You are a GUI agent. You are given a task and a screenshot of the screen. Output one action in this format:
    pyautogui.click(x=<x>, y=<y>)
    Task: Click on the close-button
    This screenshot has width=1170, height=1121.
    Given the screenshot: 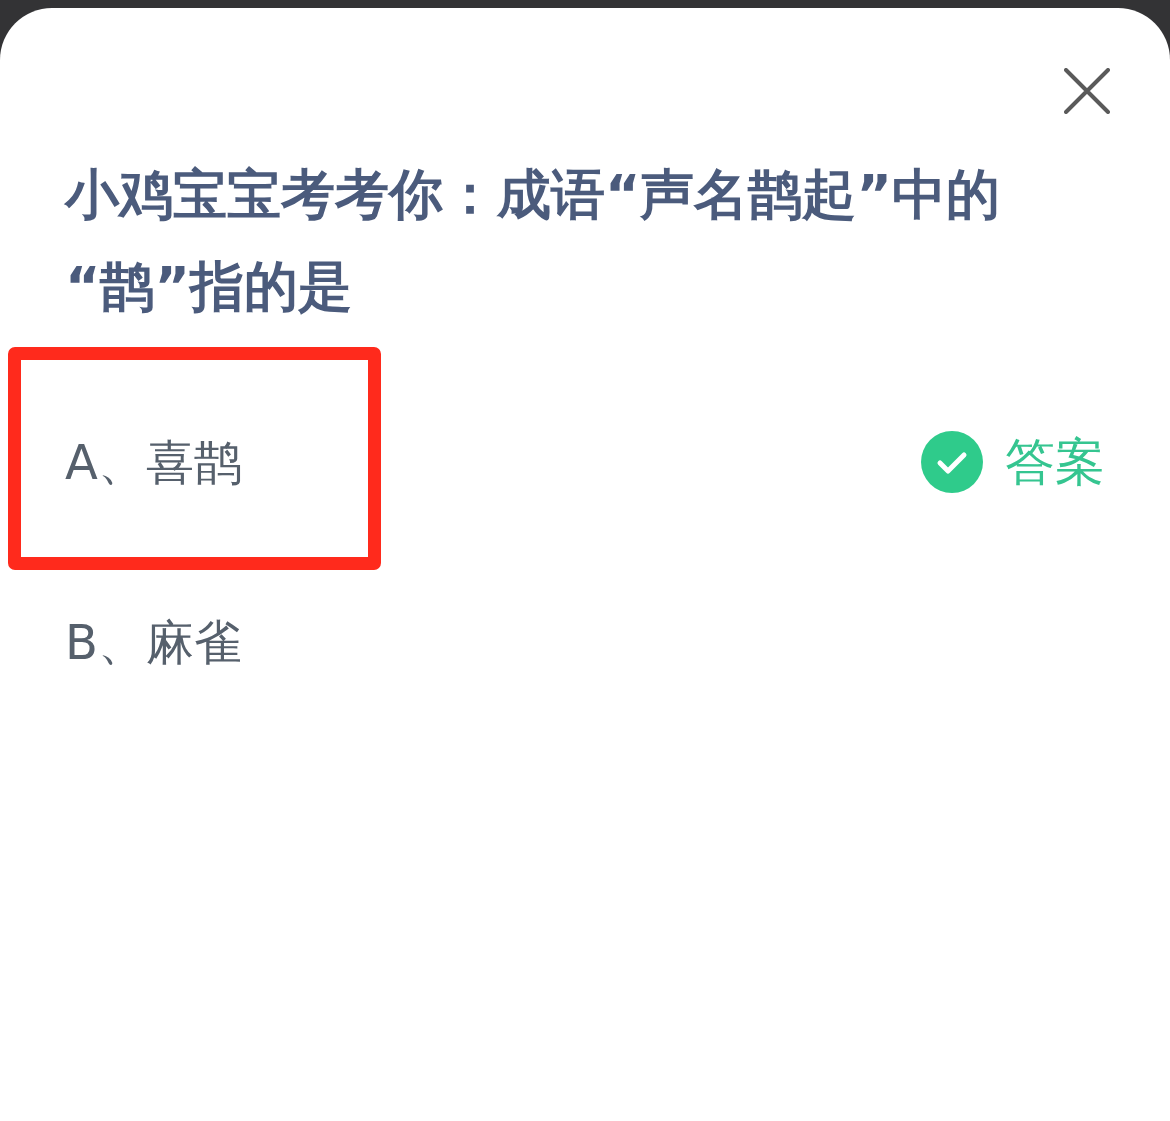 What is the action you would take?
    pyautogui.click(x=1087, y=91)
    